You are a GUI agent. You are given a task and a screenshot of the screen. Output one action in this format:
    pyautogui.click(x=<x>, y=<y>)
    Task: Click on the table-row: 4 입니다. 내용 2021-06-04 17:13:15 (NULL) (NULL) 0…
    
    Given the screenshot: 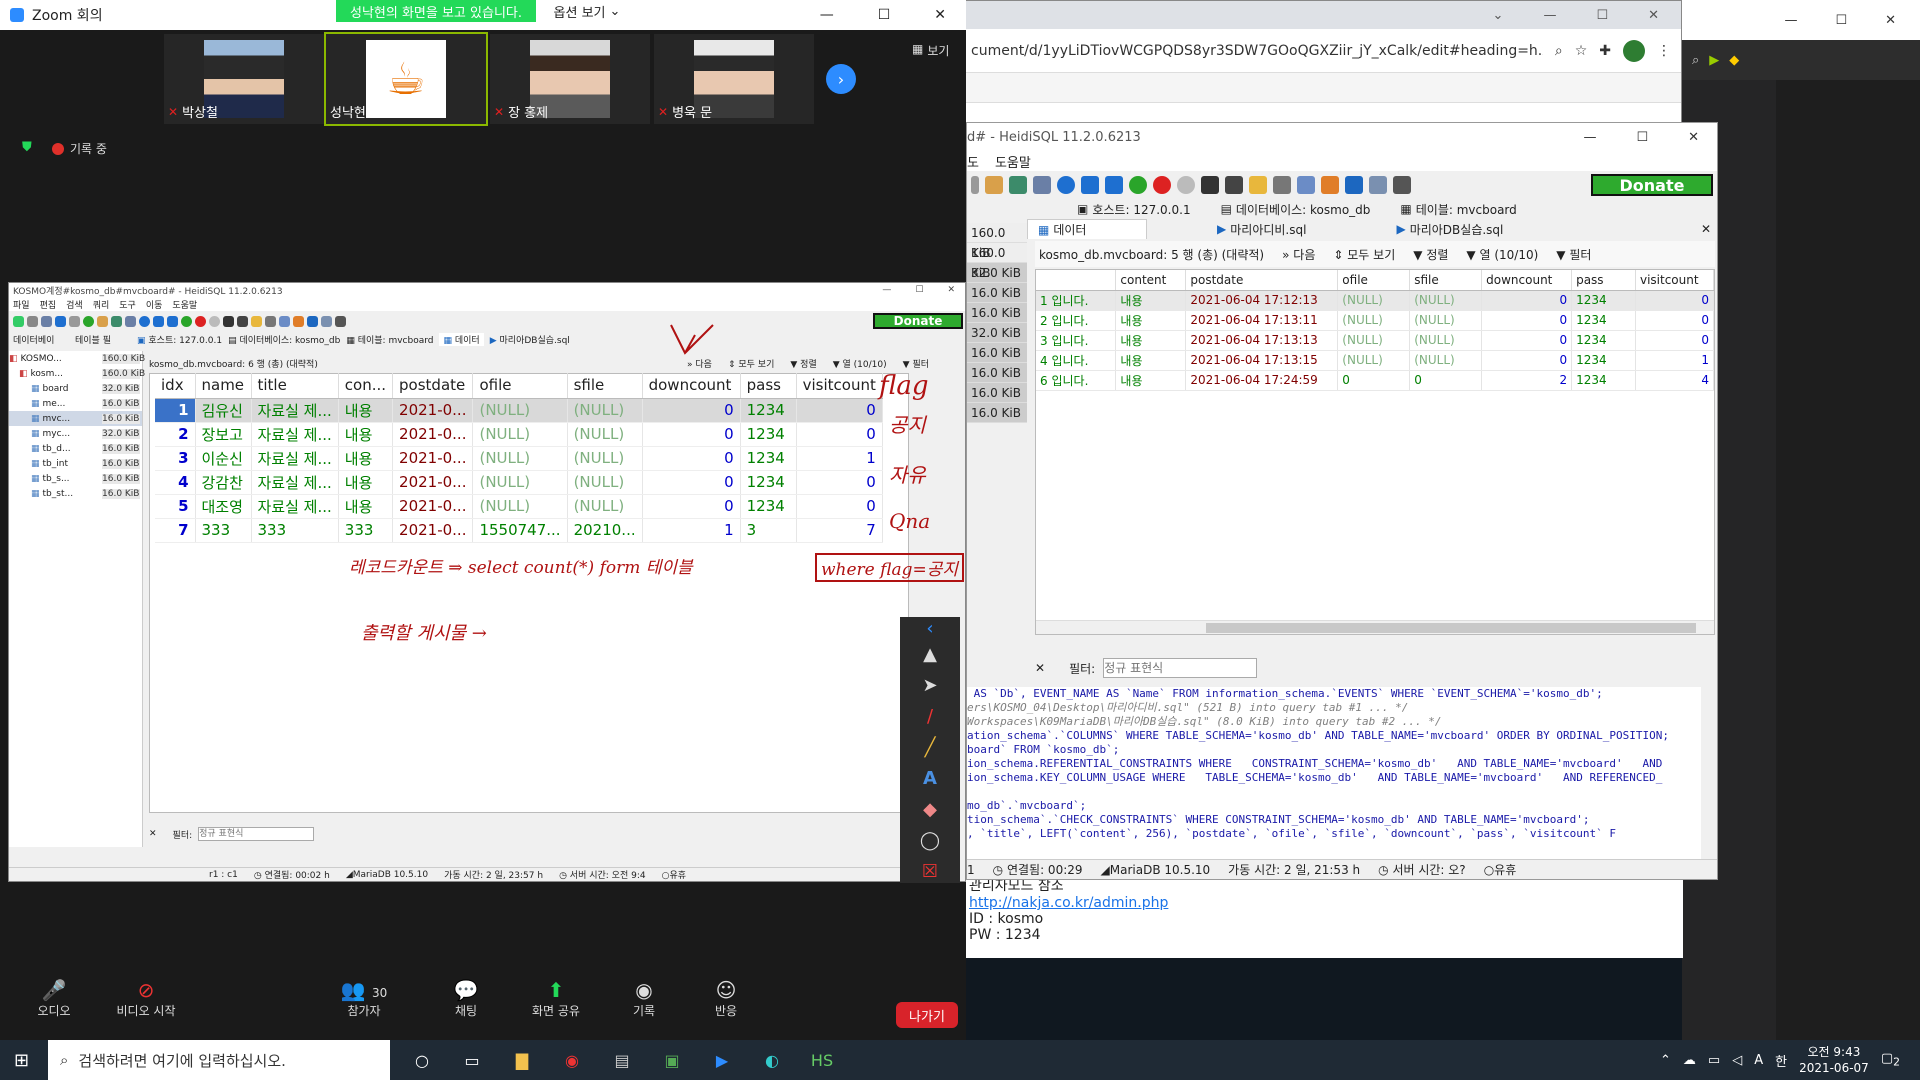 What is the action you would take?
    pyautogui.click(x=1375, y=360)
    